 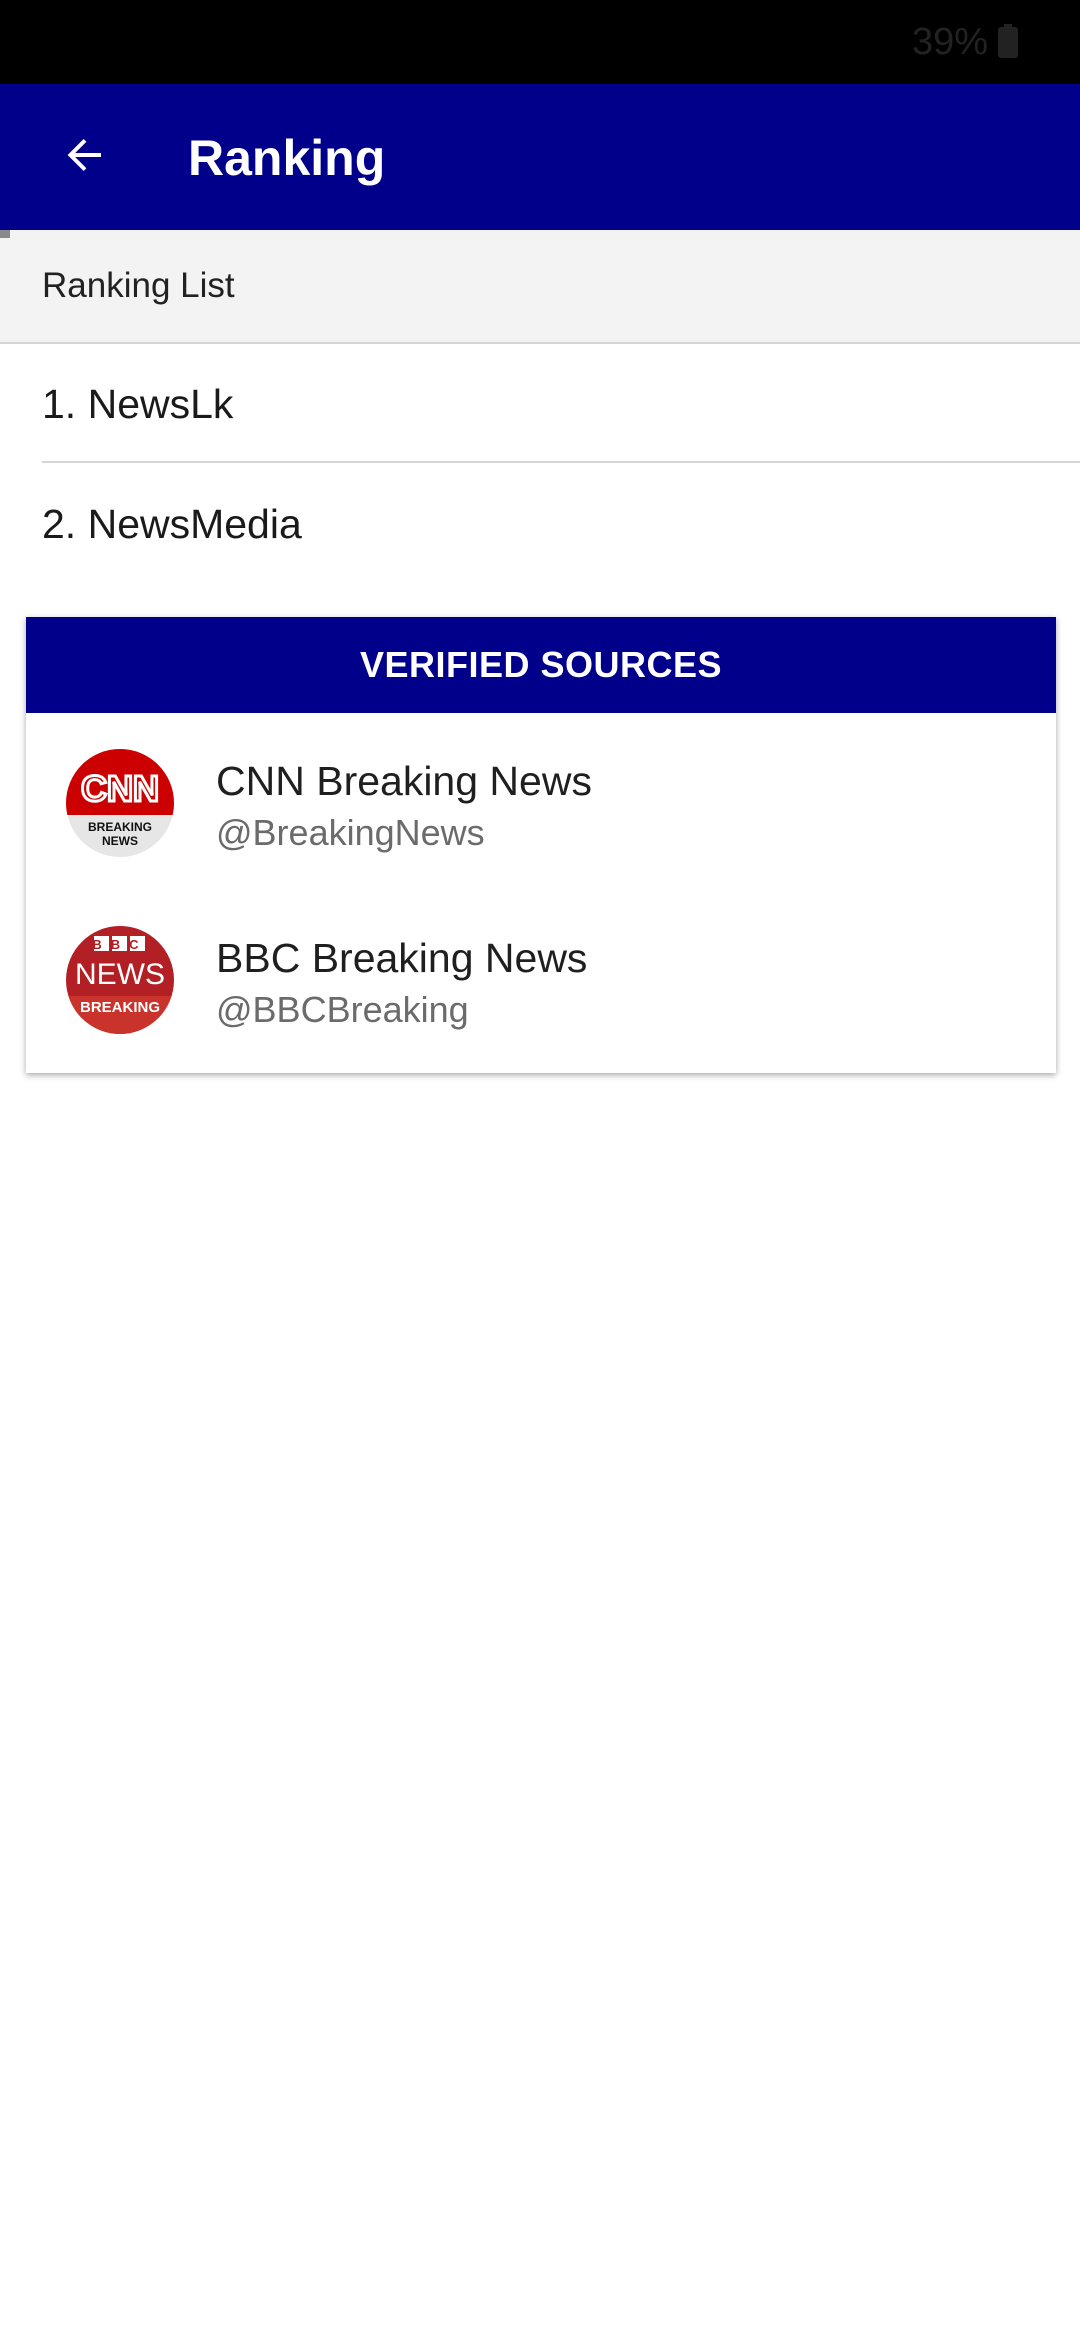 I want to click on bbc-logo-mid-text: NEWS, so click(x=120, y=974).